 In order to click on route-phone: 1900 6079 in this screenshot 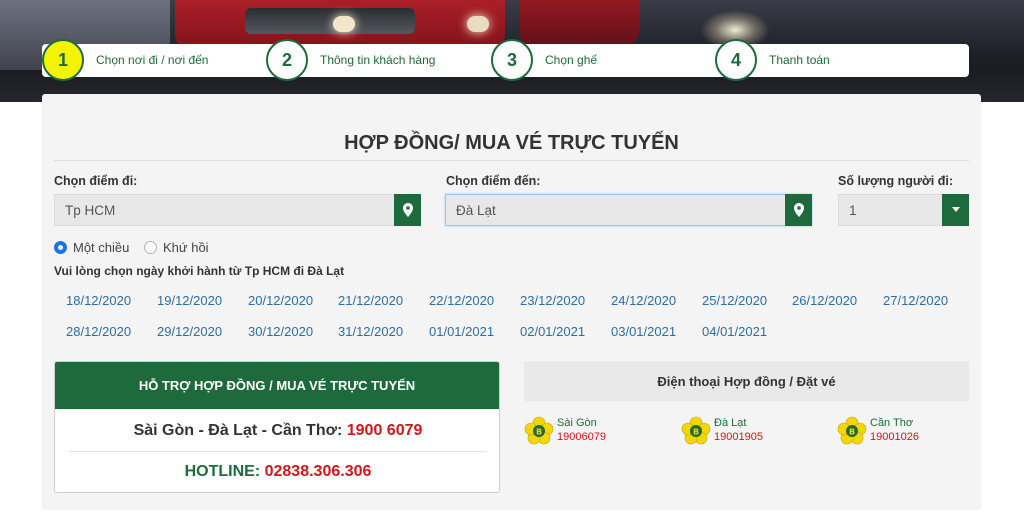, I will do `click(385, 430)`.